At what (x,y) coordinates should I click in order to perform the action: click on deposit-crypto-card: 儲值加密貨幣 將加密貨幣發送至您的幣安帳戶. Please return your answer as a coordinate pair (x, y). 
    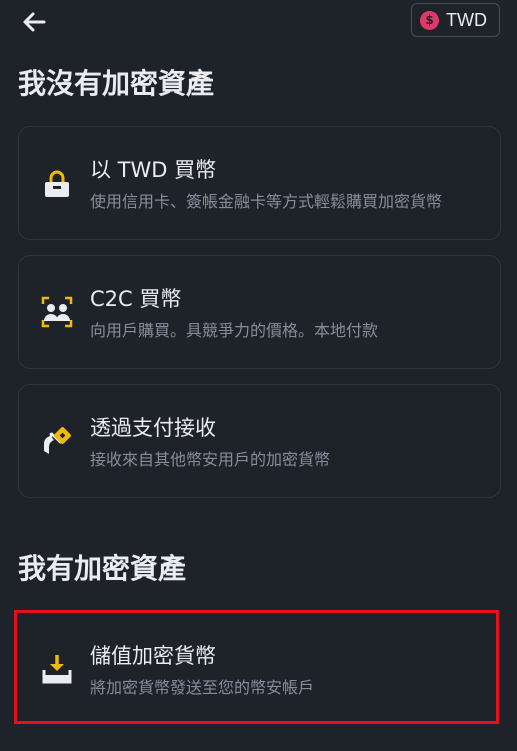
    Looking at the image, I should click on (259, 669).